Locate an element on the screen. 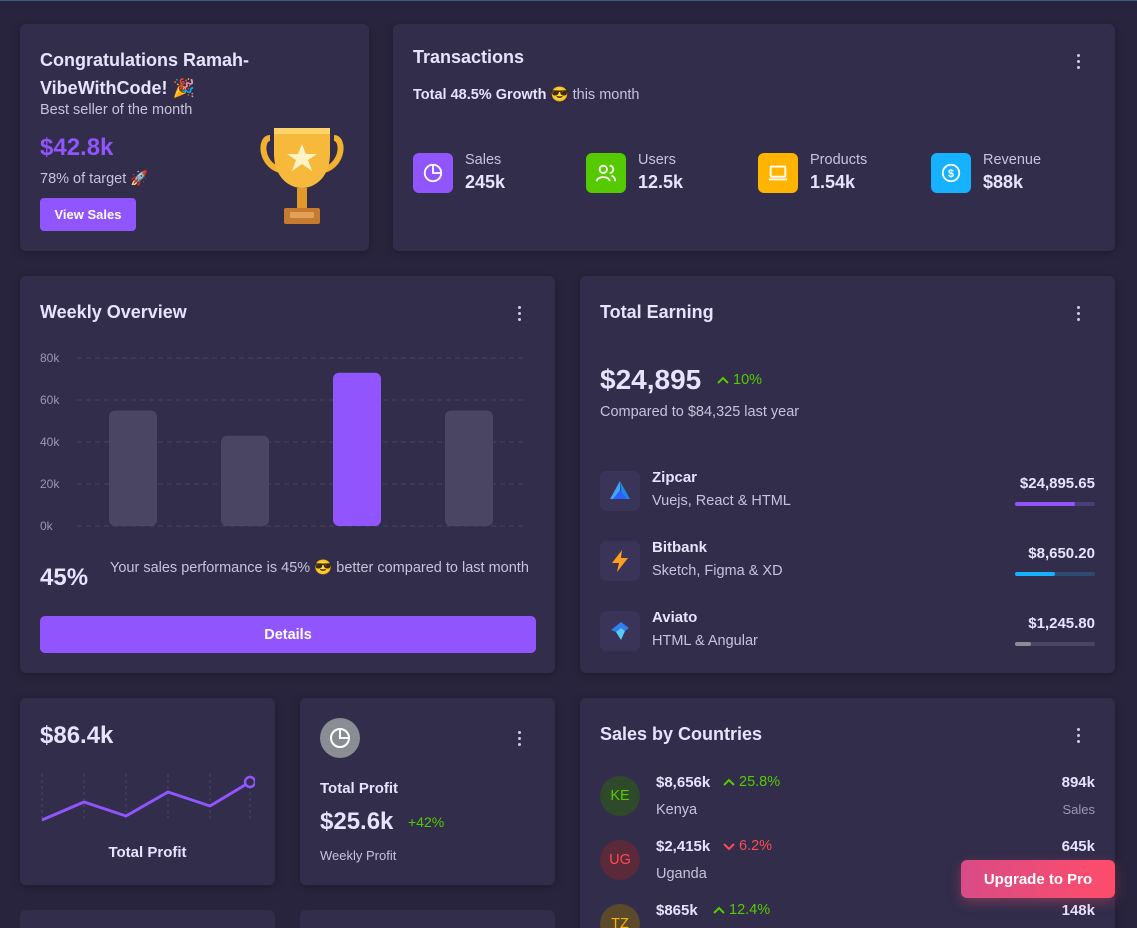 Image resolution: width=1137 pixels, height=928 pixels. dollar-icon: $ is located at coordinates (951, 173).